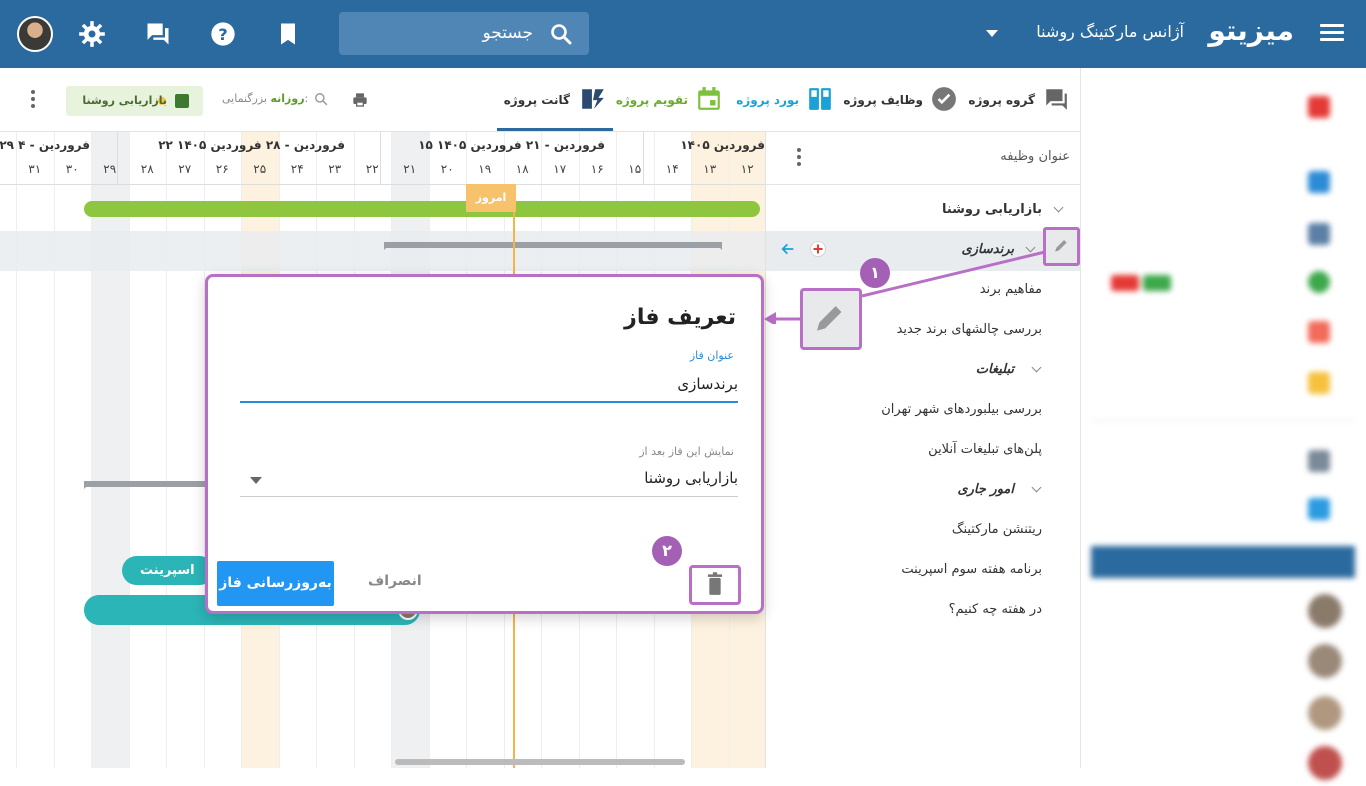 The width and height of the screenshot is (1366, 786). Describe the element at coordinates (395, 581) in the screenshot. I see `cancel-button: انصراف` at that location.